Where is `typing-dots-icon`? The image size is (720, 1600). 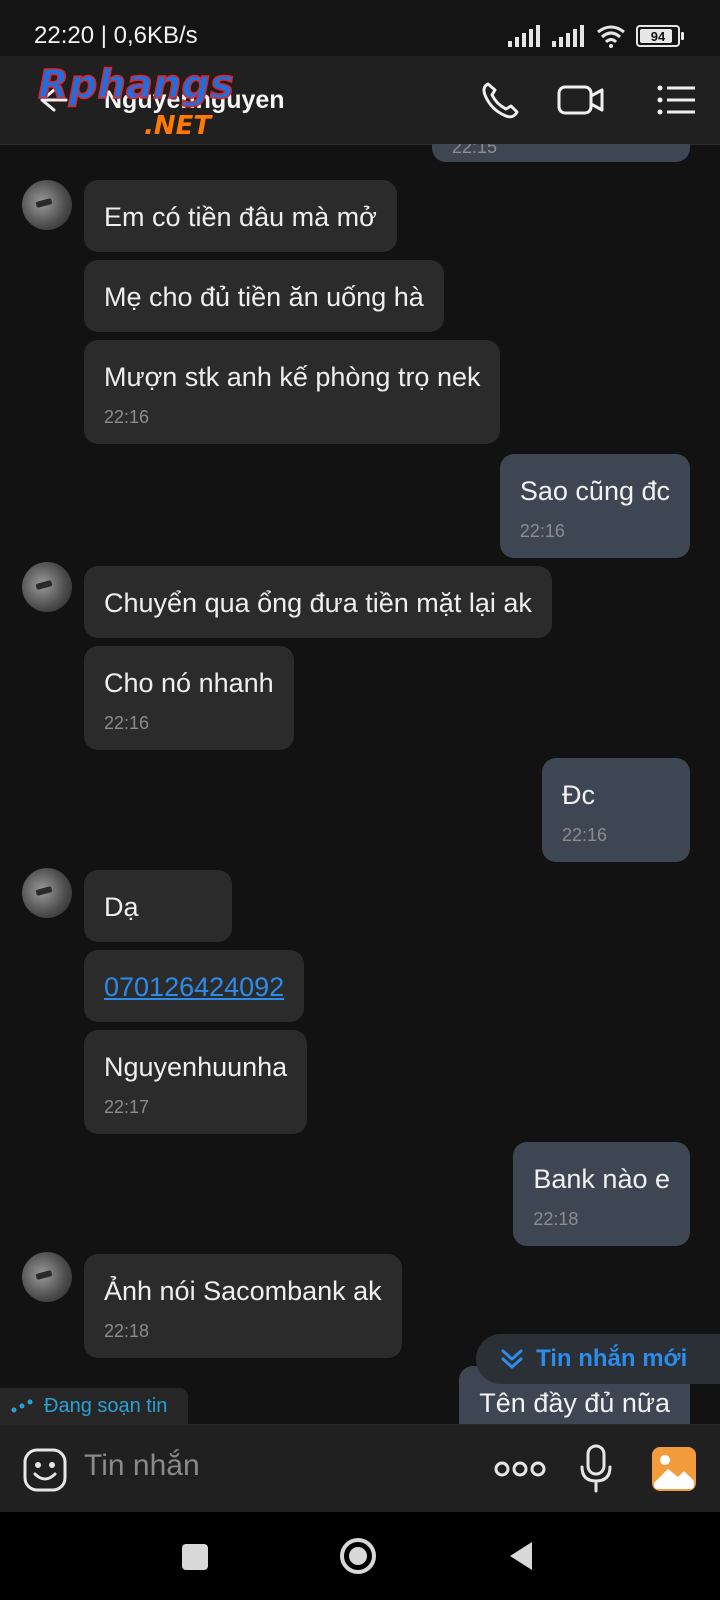 typing-dots-icon is located at coordinates (22, 1406).